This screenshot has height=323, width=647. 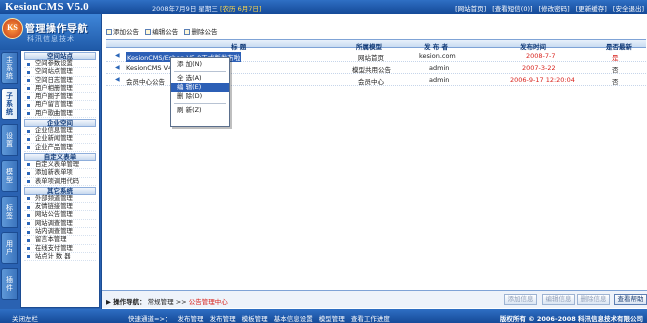 What do you see at coordinates (541, 56) in the screenshot?
I see `row-time: 2008-7-7` at bounding box center [541, 56].